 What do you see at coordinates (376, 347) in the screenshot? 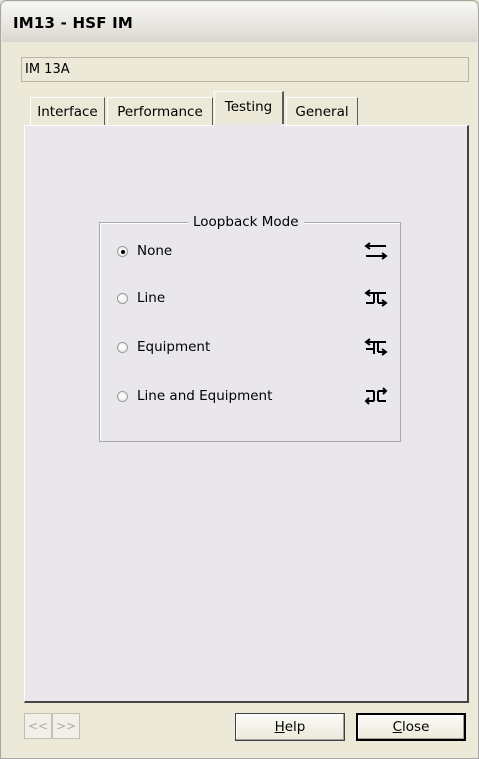
I see `loopback-equipment-icon` at bounding box center [376, 347].